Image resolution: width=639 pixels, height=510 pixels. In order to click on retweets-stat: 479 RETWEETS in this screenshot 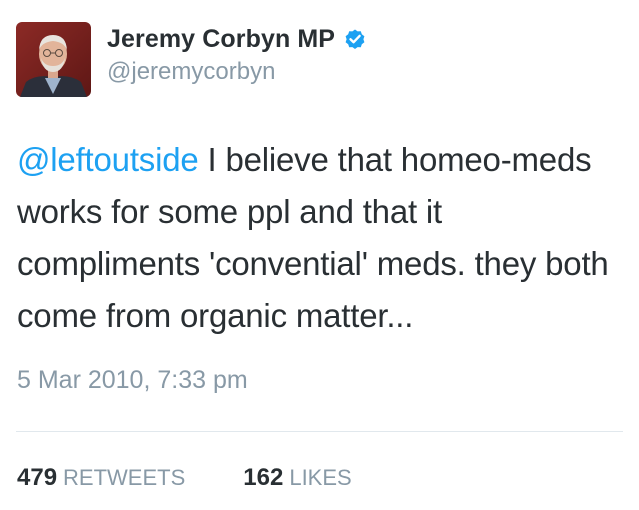, I will do `click(101, 478)`.